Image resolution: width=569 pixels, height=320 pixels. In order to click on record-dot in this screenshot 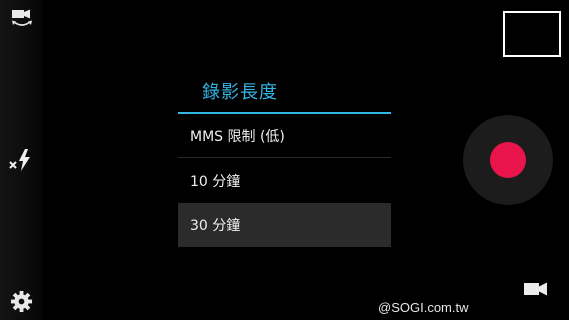, I will do `click(508, 160)`.